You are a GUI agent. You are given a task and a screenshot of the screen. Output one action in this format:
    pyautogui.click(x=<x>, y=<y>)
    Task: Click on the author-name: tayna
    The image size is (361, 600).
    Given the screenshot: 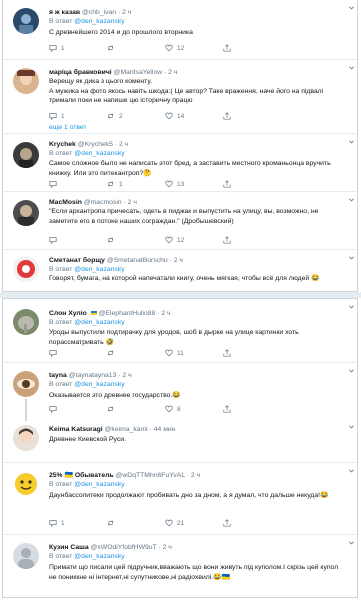 What is the action you would take?
    pyautogui.click(x=58, y=375)
    